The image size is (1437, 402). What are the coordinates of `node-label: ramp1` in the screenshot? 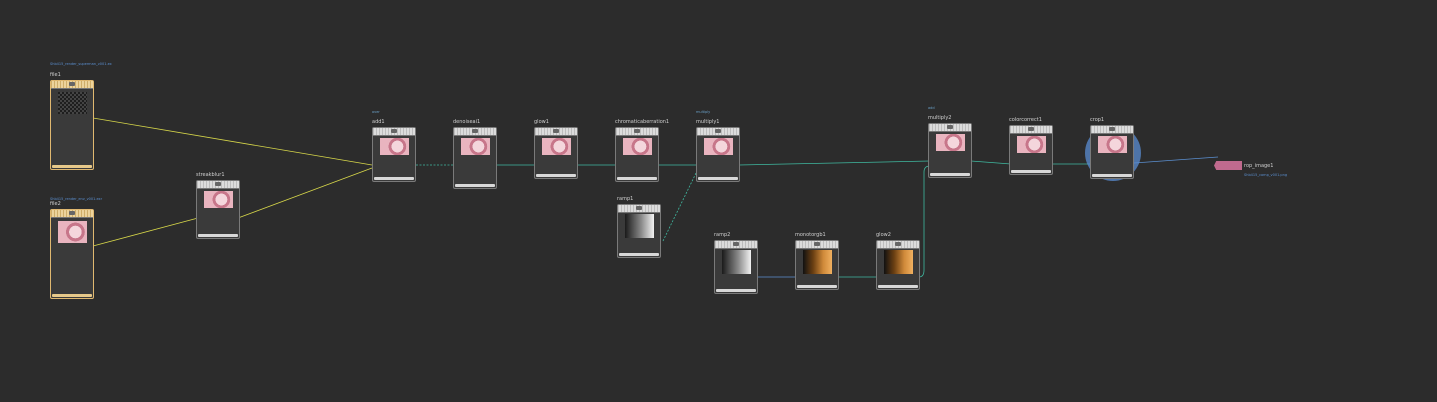 It's located at (625, 199).